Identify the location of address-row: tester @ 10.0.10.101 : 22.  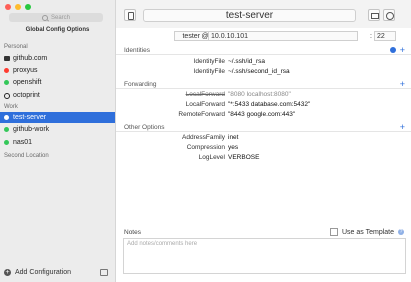
(263, 36).